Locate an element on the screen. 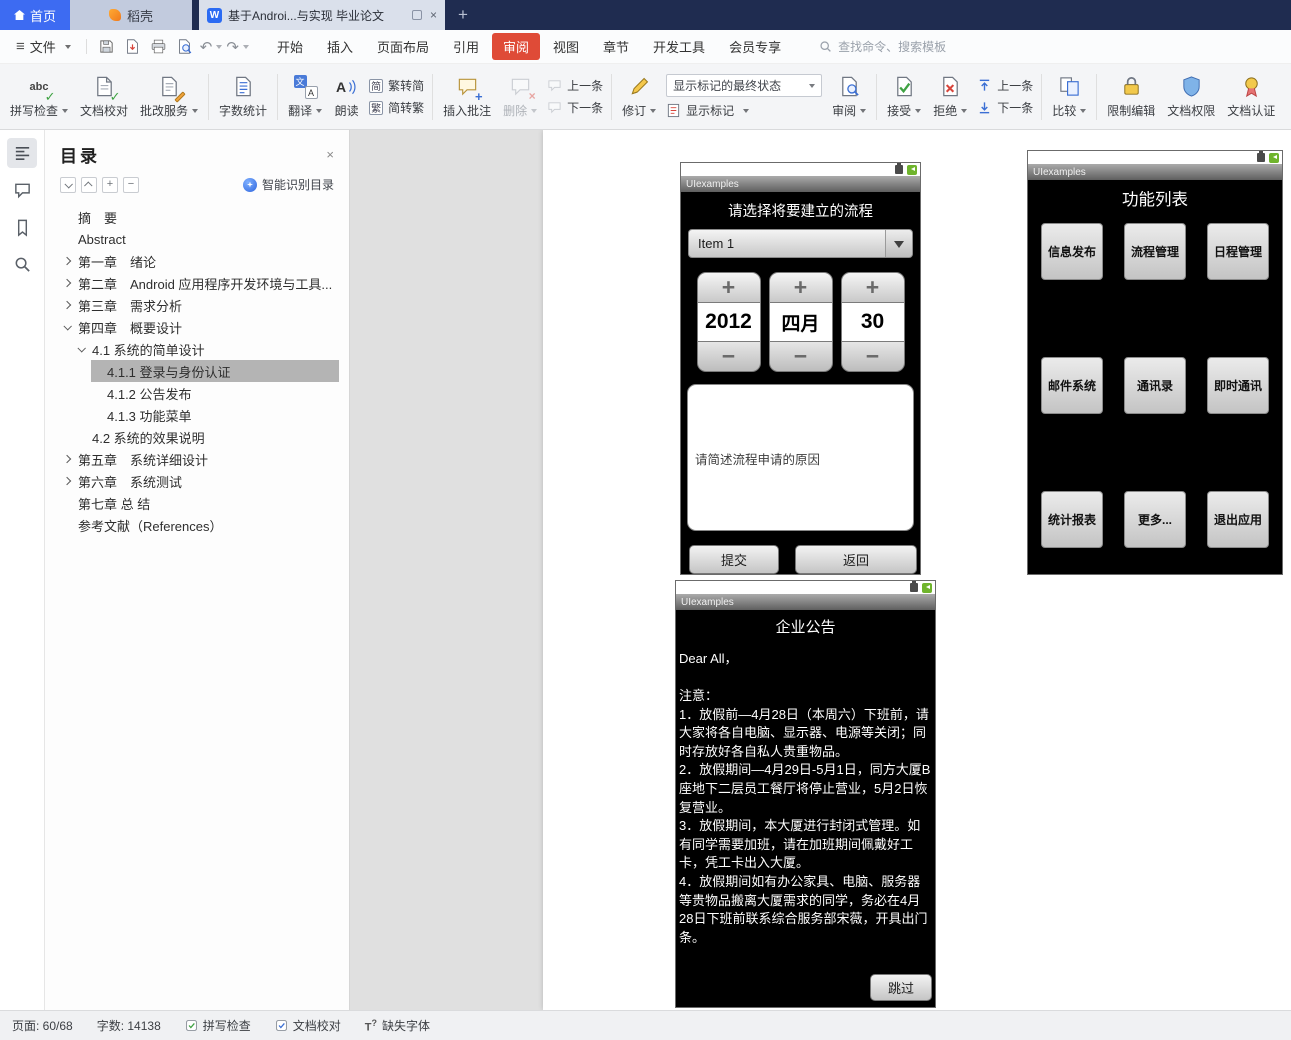 The width and height of the screenshot is (1291, 1040). print-preview-button is located at coordinates (185, 47).